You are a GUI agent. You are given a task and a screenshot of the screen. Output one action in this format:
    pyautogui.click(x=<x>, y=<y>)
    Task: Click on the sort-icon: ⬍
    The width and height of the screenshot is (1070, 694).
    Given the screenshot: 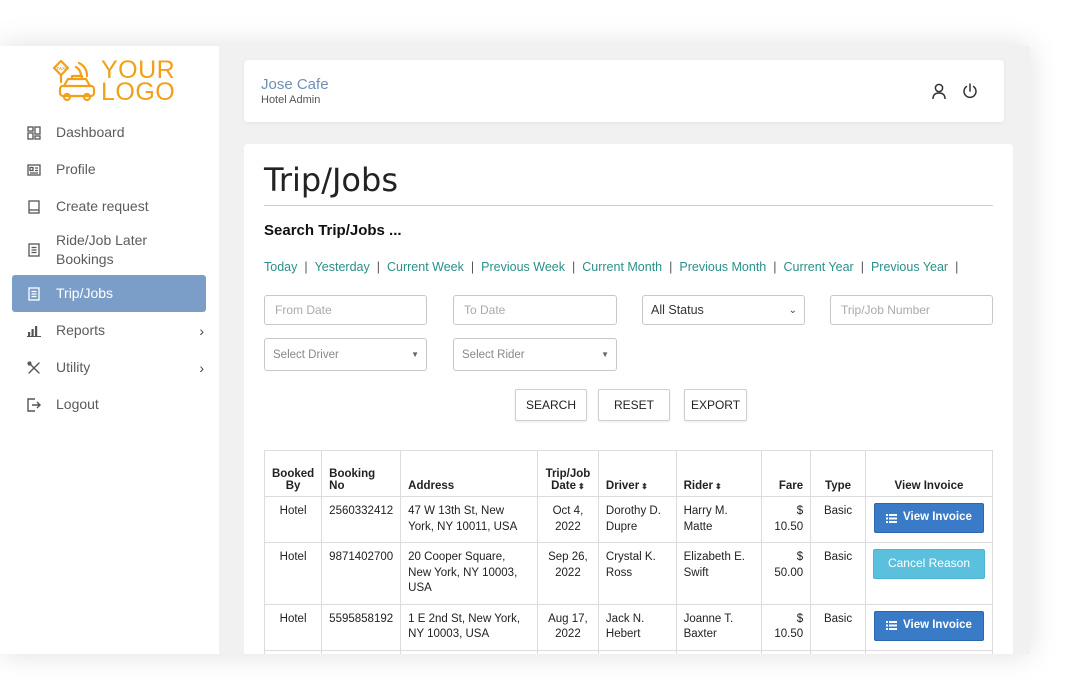 What is the action you would take?
    pyautogui.click(x=644, y=486)
    